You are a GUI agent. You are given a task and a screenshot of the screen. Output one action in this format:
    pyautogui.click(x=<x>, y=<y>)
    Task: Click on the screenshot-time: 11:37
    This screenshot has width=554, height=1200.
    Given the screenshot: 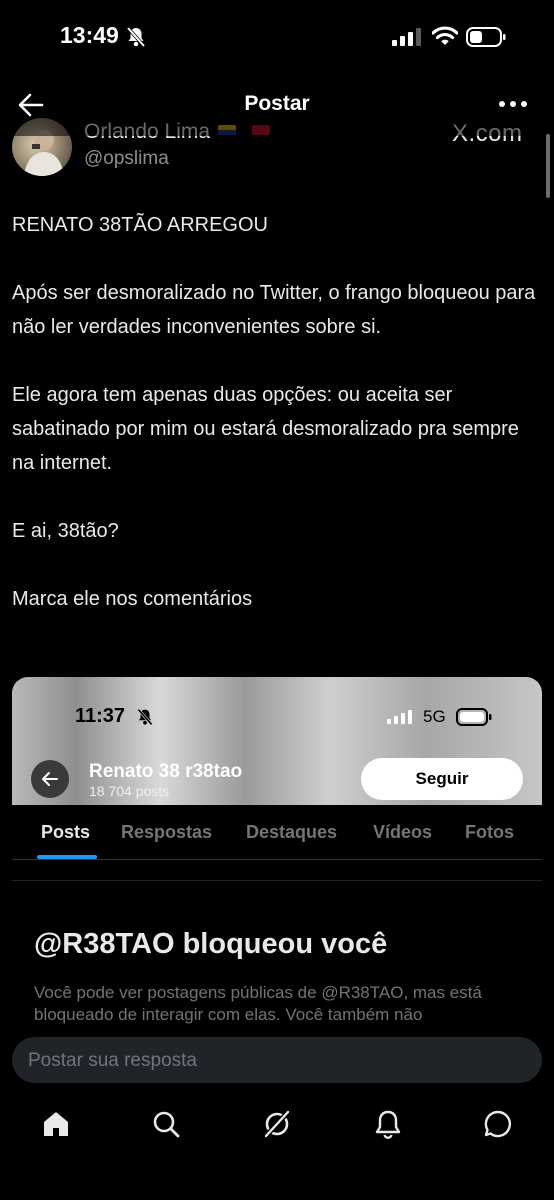 What is the action you would take?
    pyautogui.click(x=100, y=716)
    